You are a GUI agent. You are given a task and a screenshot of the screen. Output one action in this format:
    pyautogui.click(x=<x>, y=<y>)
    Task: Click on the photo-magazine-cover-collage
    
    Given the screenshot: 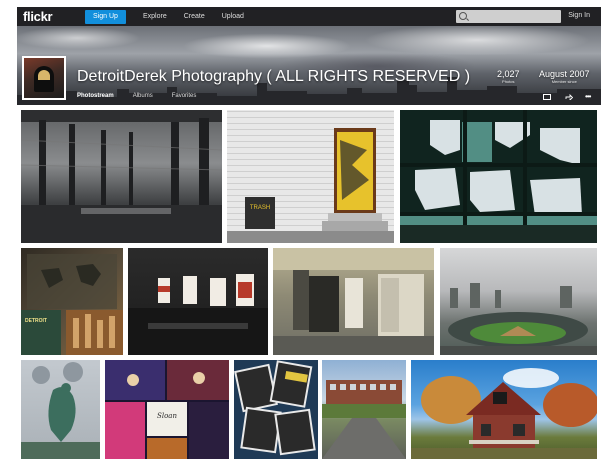 What is the action you would take?
    pyautogui.click(x=276, y=409)
    